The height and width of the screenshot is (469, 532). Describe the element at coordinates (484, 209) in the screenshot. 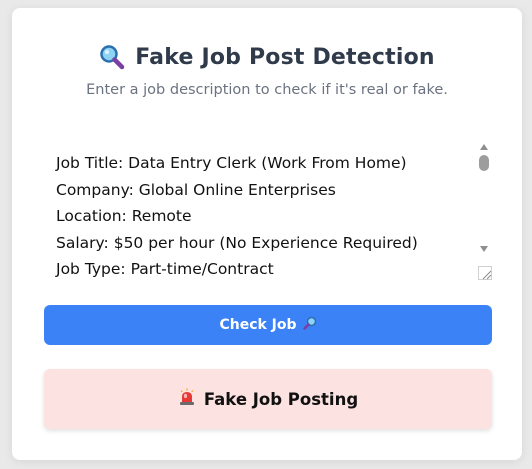

I see `vertical-scrollbar` at that location.